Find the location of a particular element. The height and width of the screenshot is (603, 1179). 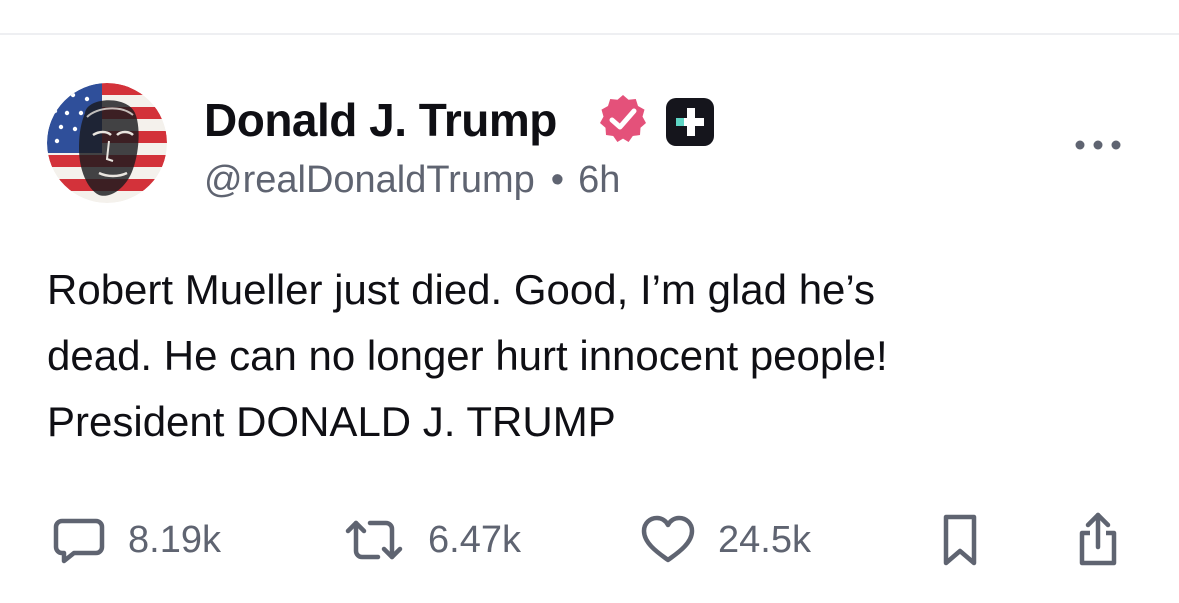

share-icon is located at coordinates (1098, 539).